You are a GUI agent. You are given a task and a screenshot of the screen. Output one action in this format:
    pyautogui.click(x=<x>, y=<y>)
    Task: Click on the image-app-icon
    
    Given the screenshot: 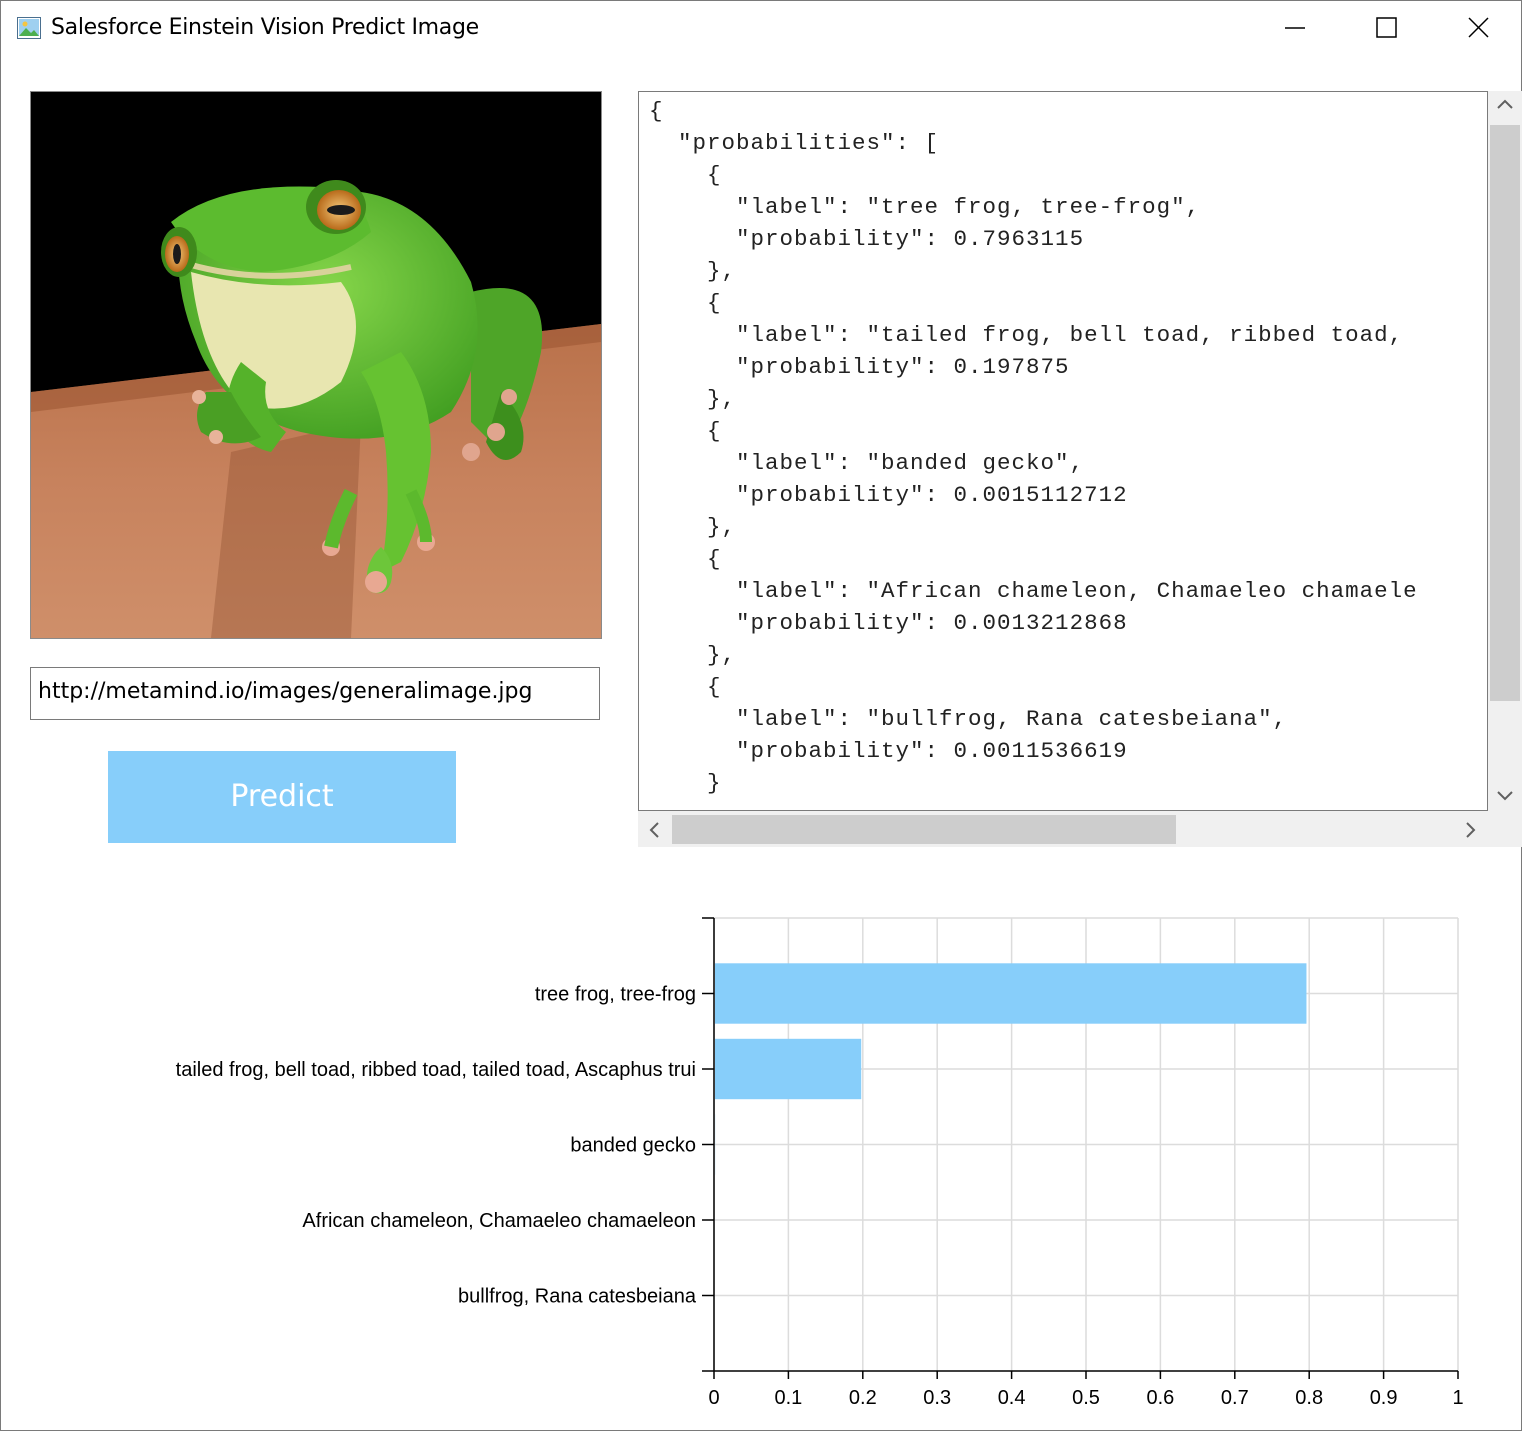 What is the action you would take?
    pyautogui.click(x=29, y=28)
    